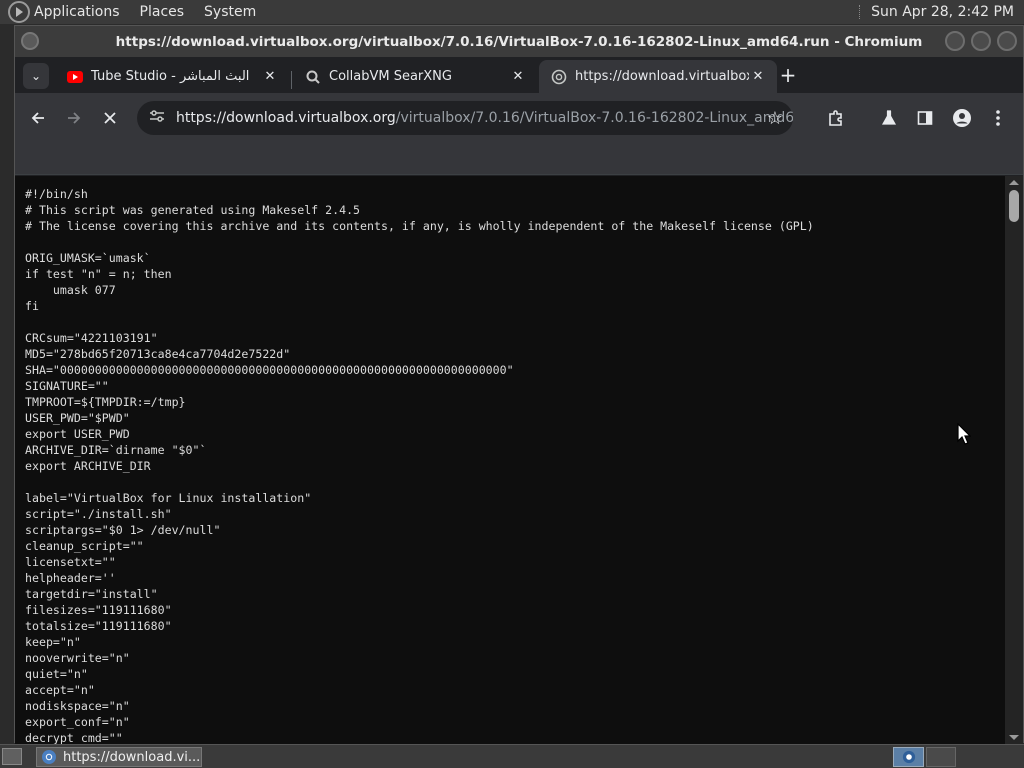  I want to click on scrollbar-thumb, so click(1014, 206).